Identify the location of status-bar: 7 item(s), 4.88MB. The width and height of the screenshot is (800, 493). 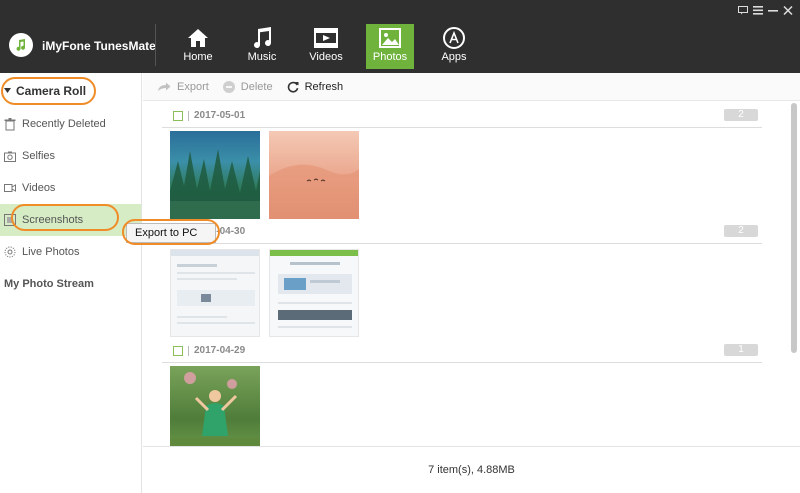
(471, 469).